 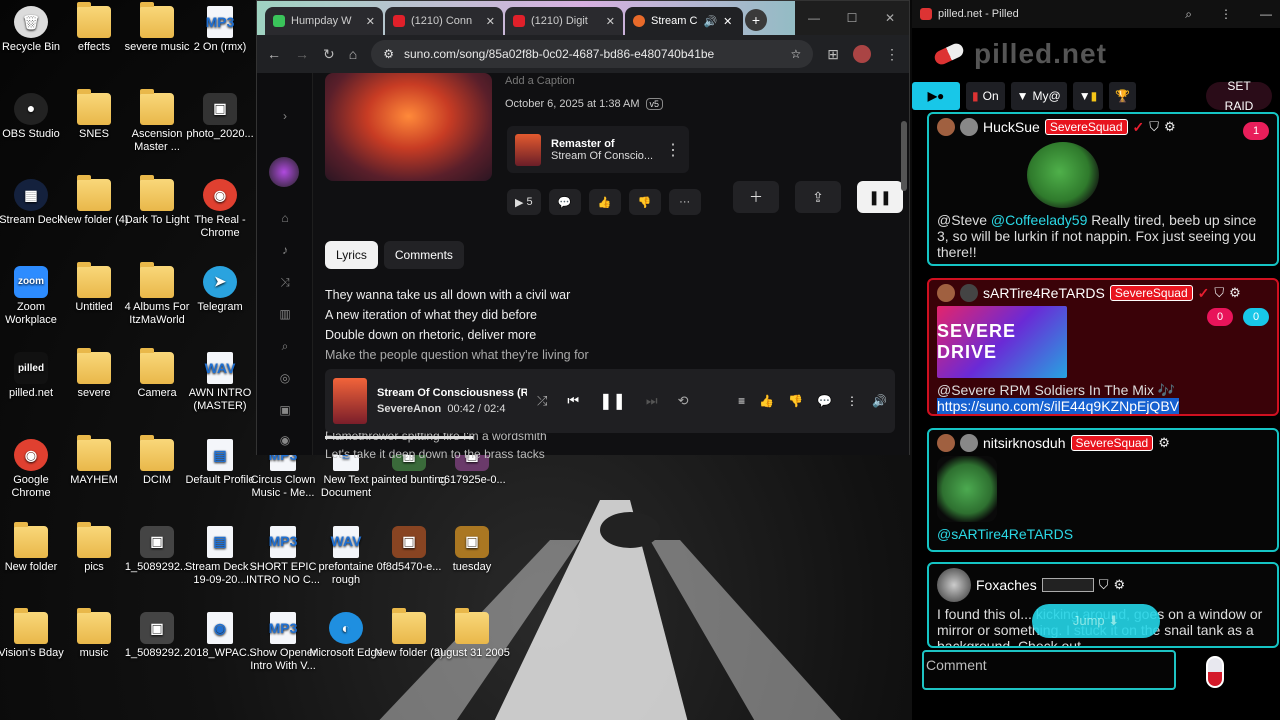 What do you see at coordinates (564, 21) in the screenshot?
I see `browser-tab-2: (1210) Digit ✕` at bounding box center [564, 21].